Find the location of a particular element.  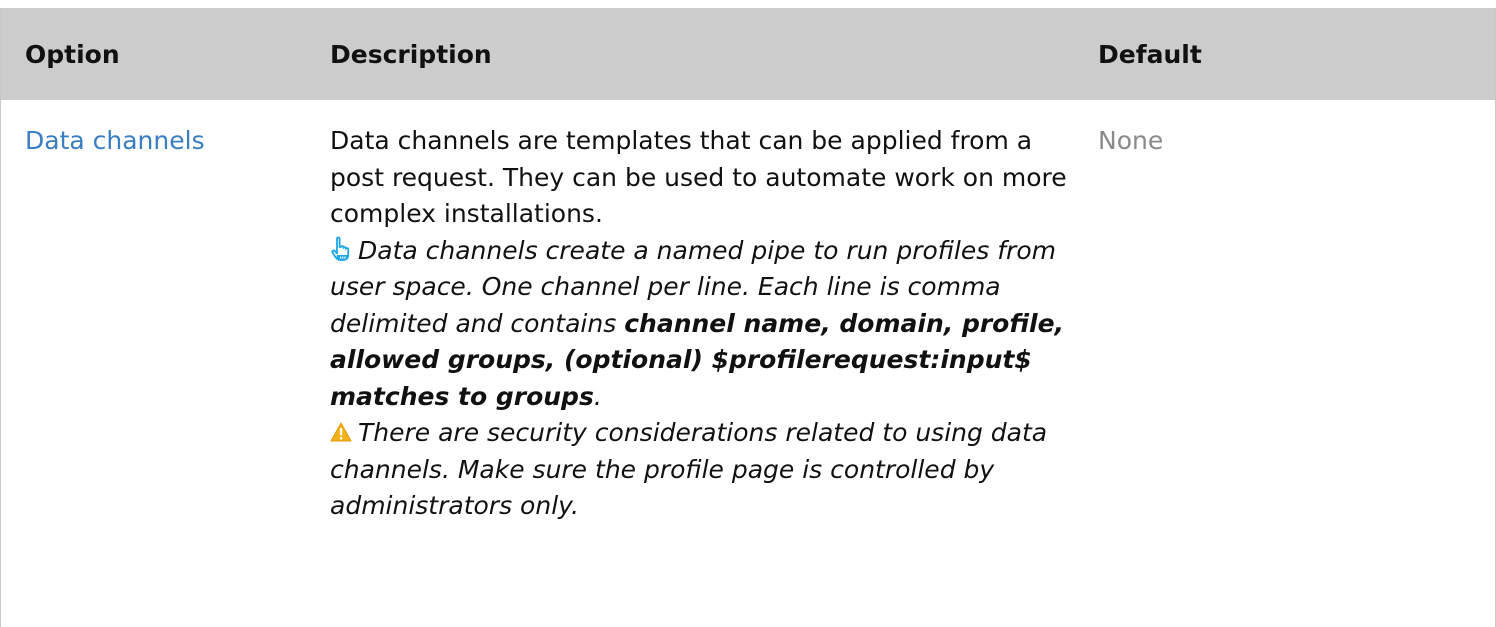

header-description: Description is located at coordinates (698, 54).